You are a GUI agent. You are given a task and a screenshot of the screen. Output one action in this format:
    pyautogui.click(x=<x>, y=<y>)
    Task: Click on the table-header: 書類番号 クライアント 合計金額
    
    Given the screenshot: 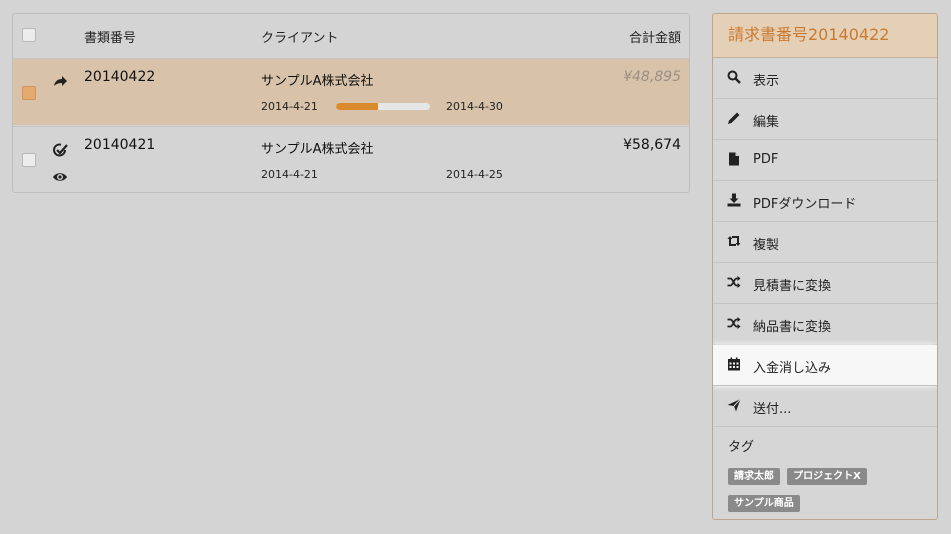 What is the action you would take?
    pyautogui.click(x=351, y=36)
    